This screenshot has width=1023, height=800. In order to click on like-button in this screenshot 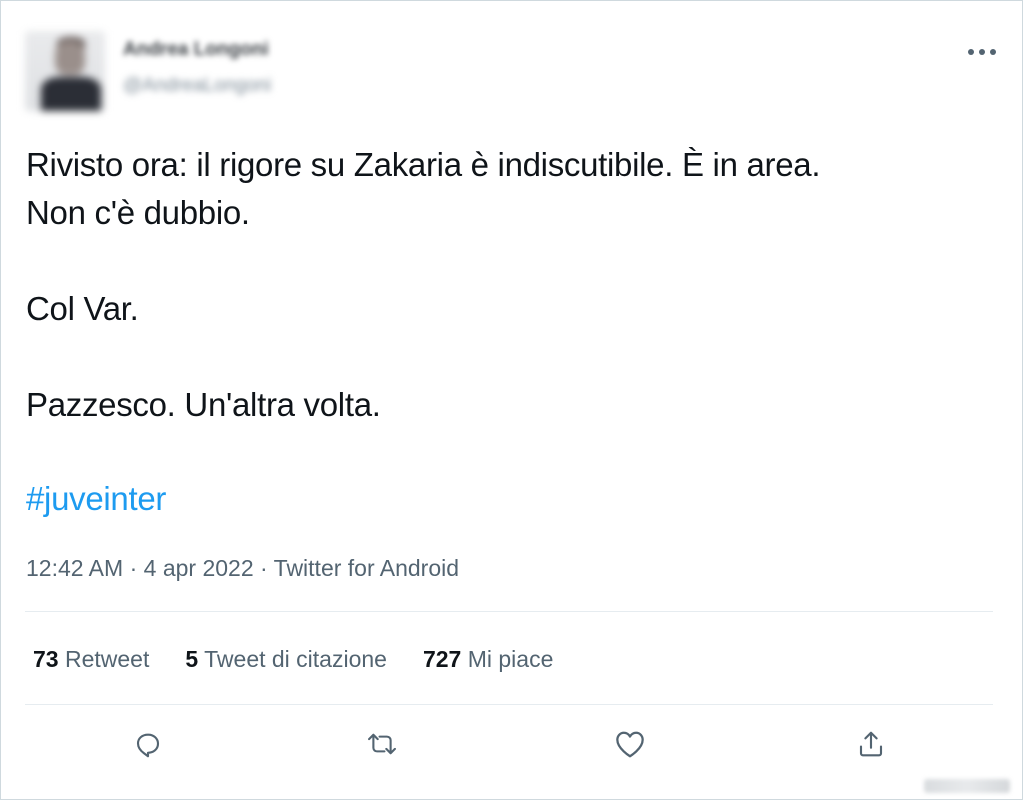, I will do `click(630, 744)`.